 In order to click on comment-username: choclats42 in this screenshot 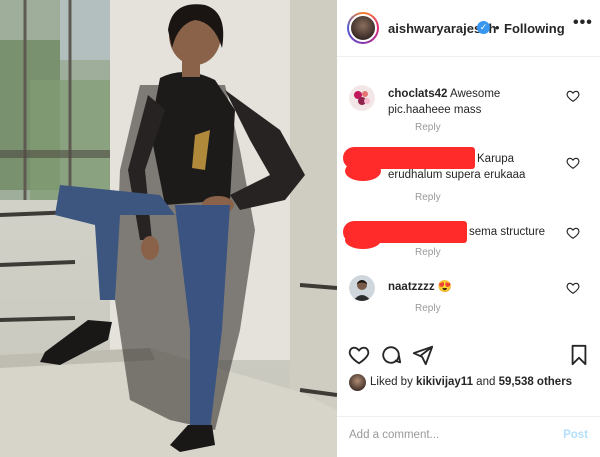, I will do `click(417, 94)`.